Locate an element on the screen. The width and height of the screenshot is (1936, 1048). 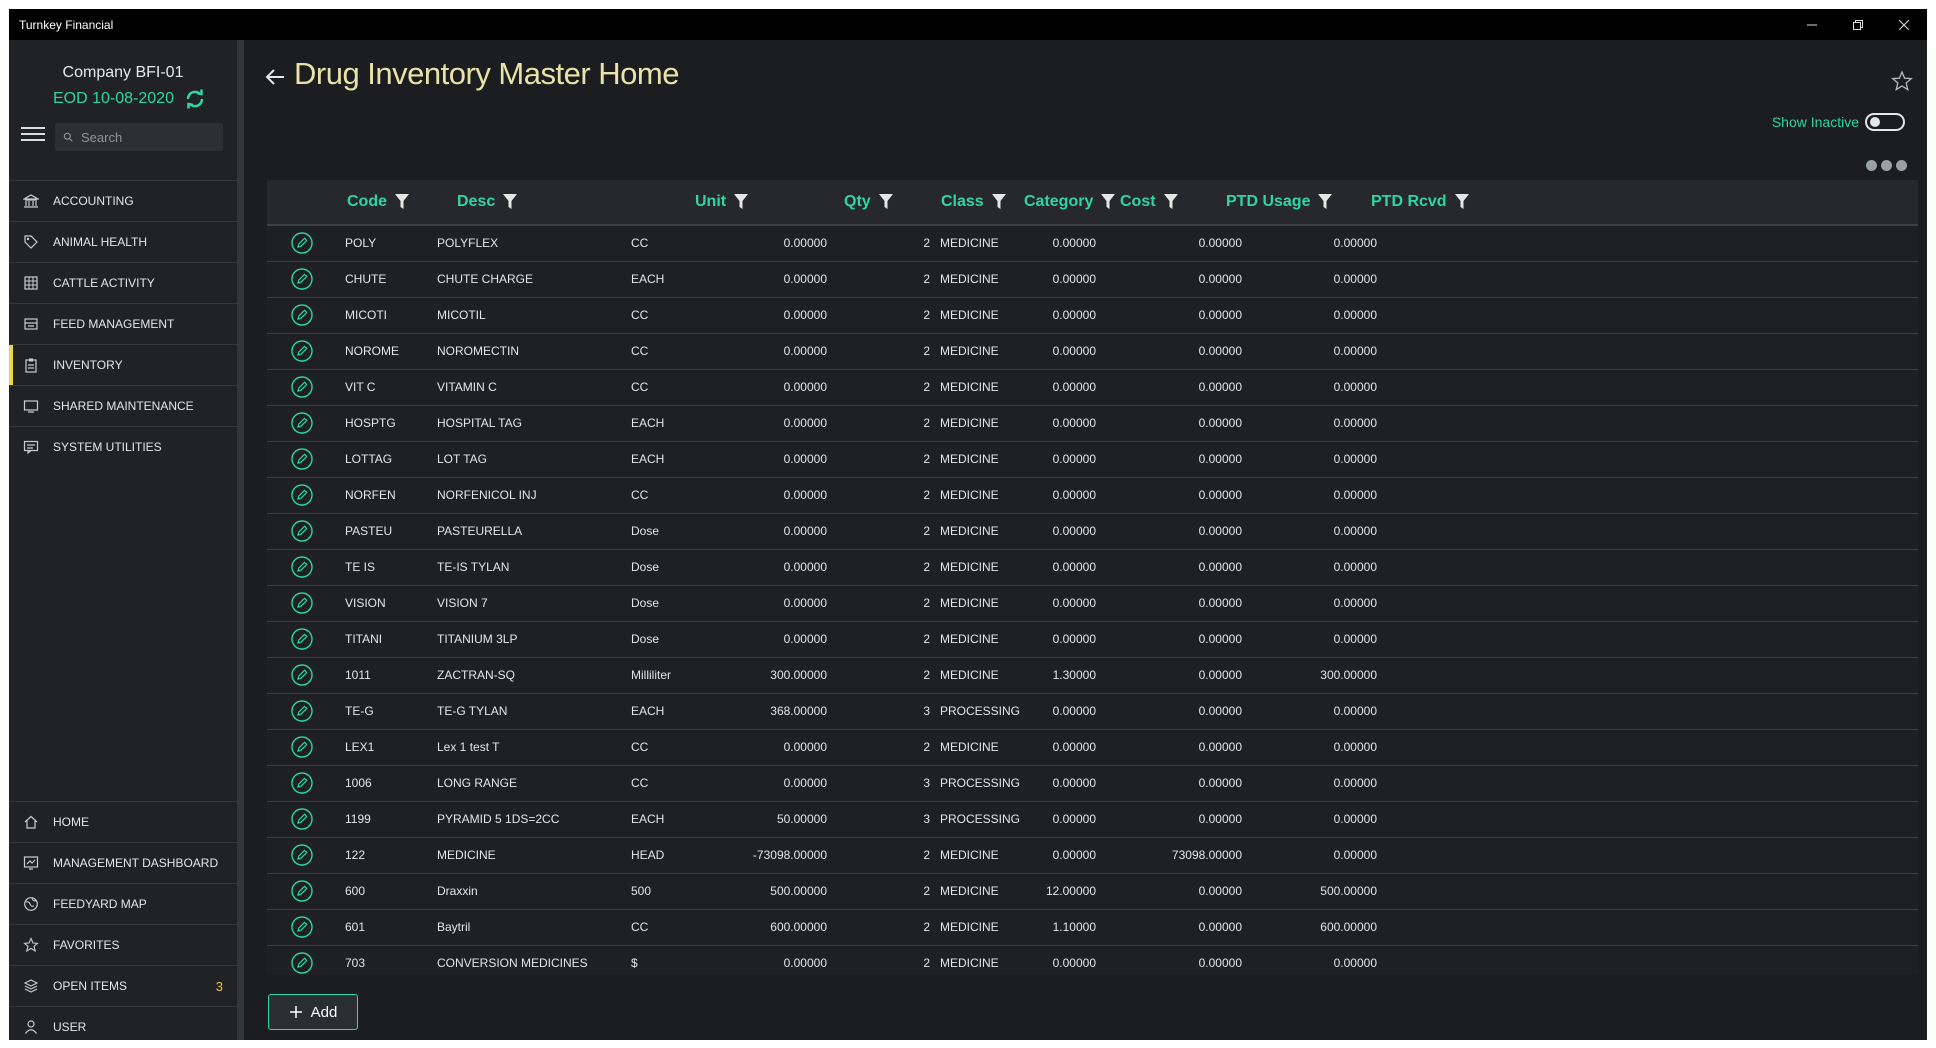
column-header-cost: Cost is located at coordinates (1149, 202).